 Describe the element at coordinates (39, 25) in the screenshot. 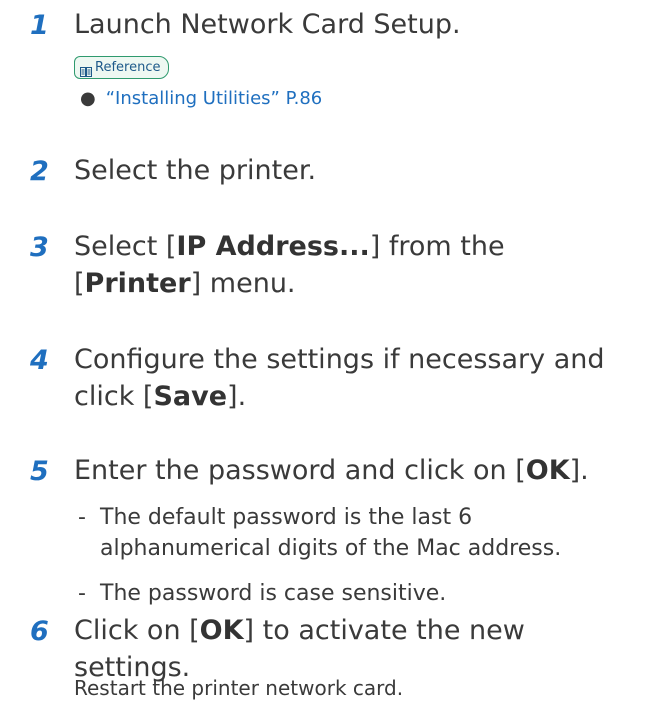

I see `step-1-number: 1` at that location.